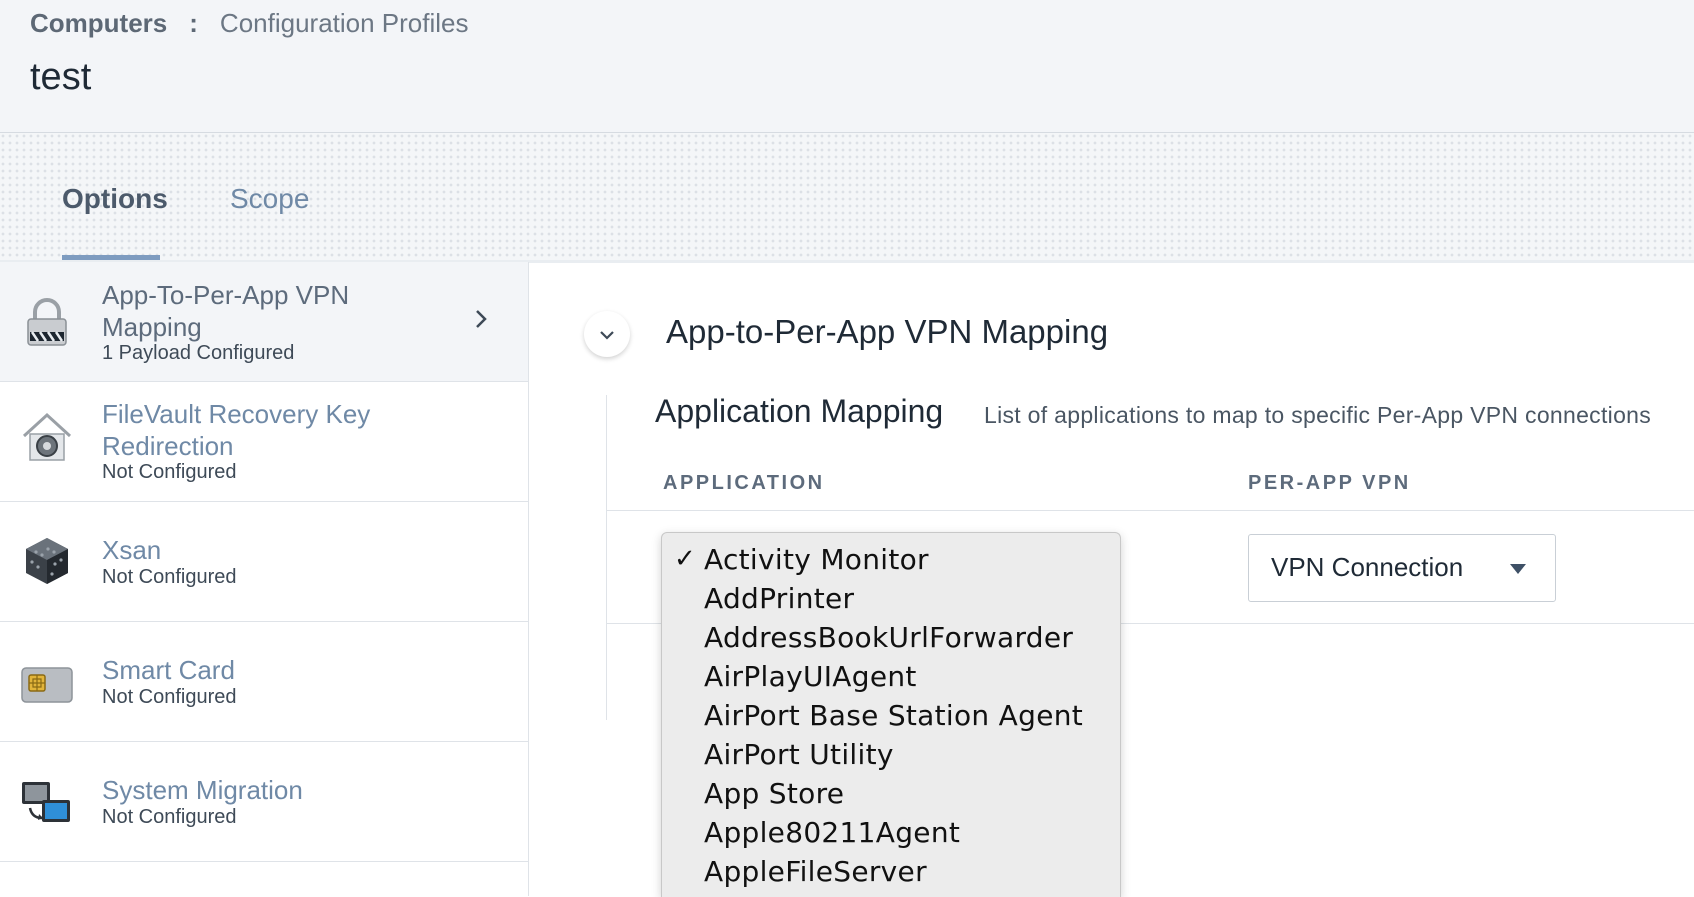  Describe the element at coordinates (1518, 569) in the screenshot. I see `caret-down-icon` at that location.